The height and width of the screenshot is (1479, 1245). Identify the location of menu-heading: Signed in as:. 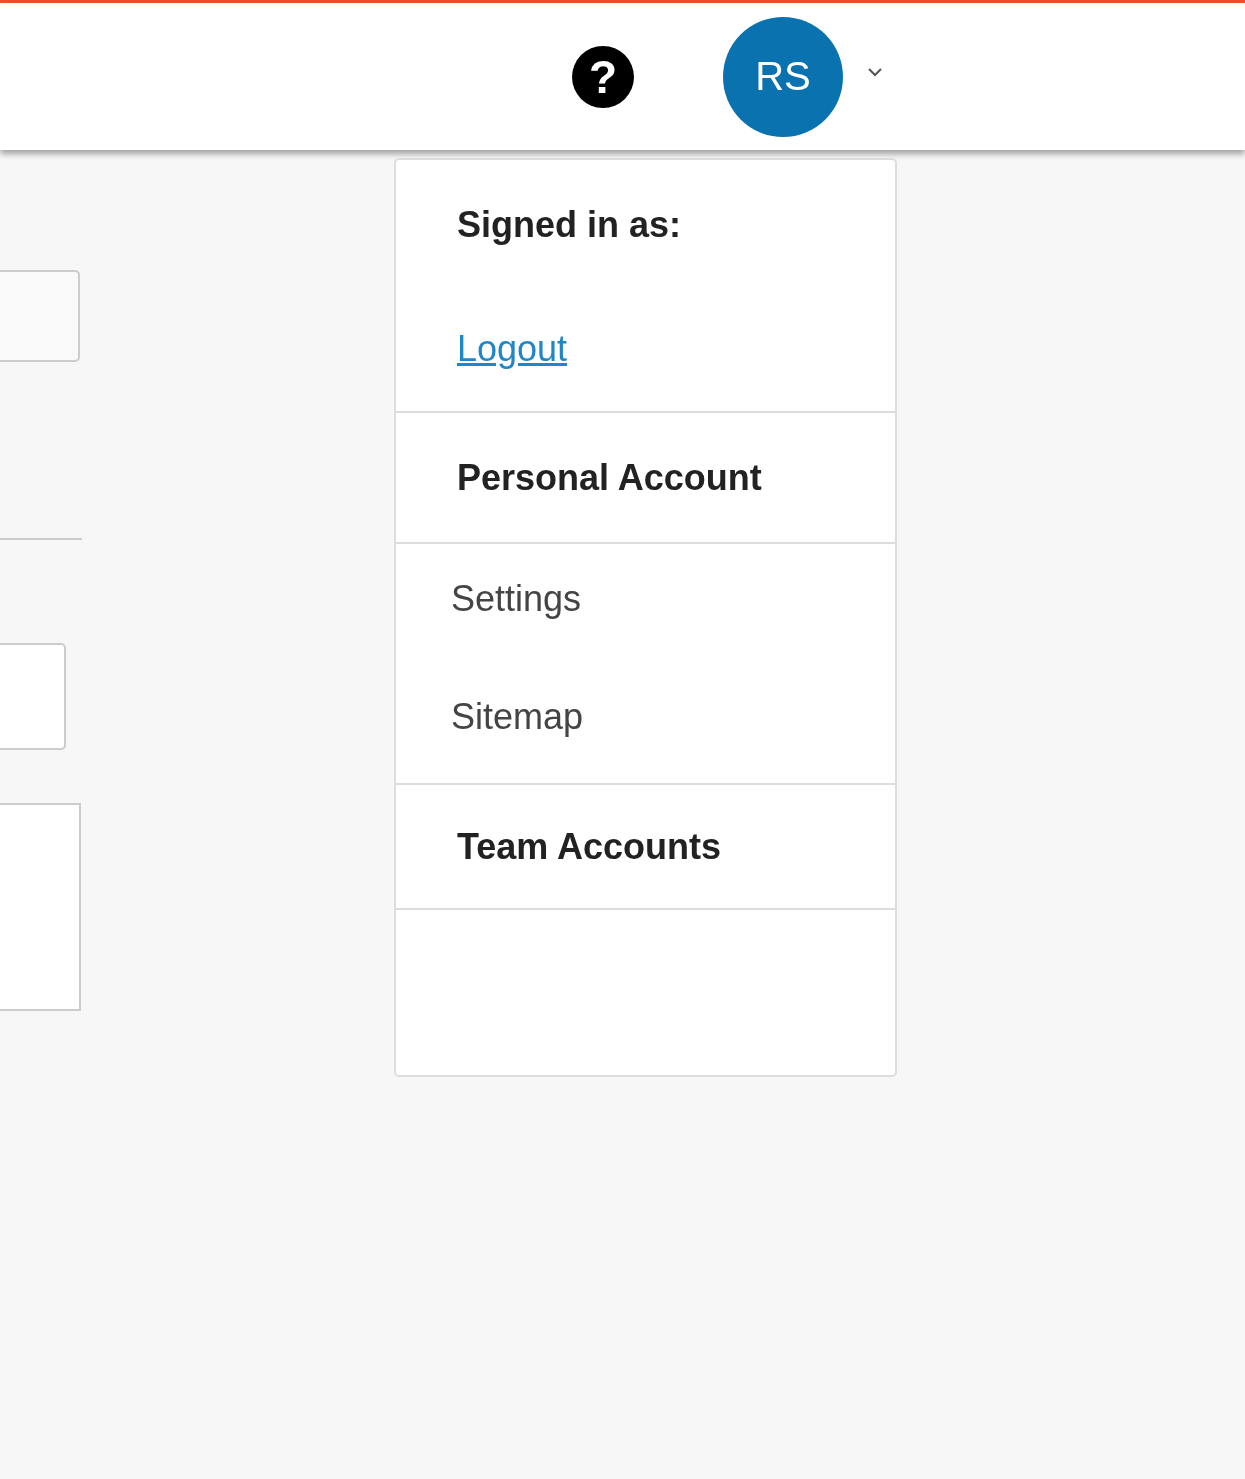
(570, 225).